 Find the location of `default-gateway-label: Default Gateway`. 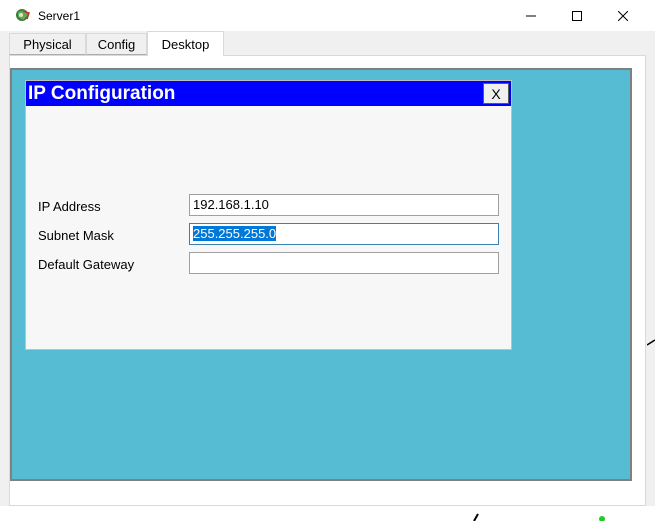

default-gateway-label: Default Gateway is located at coordinates (86, 264).